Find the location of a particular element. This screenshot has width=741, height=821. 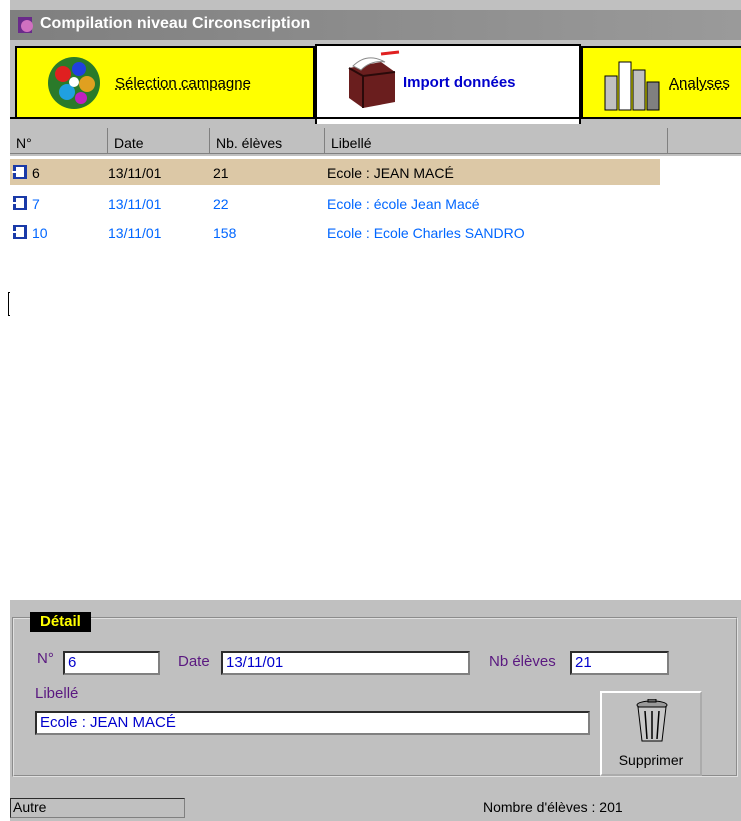

date-label: Date is located at coordinates (194, 661).